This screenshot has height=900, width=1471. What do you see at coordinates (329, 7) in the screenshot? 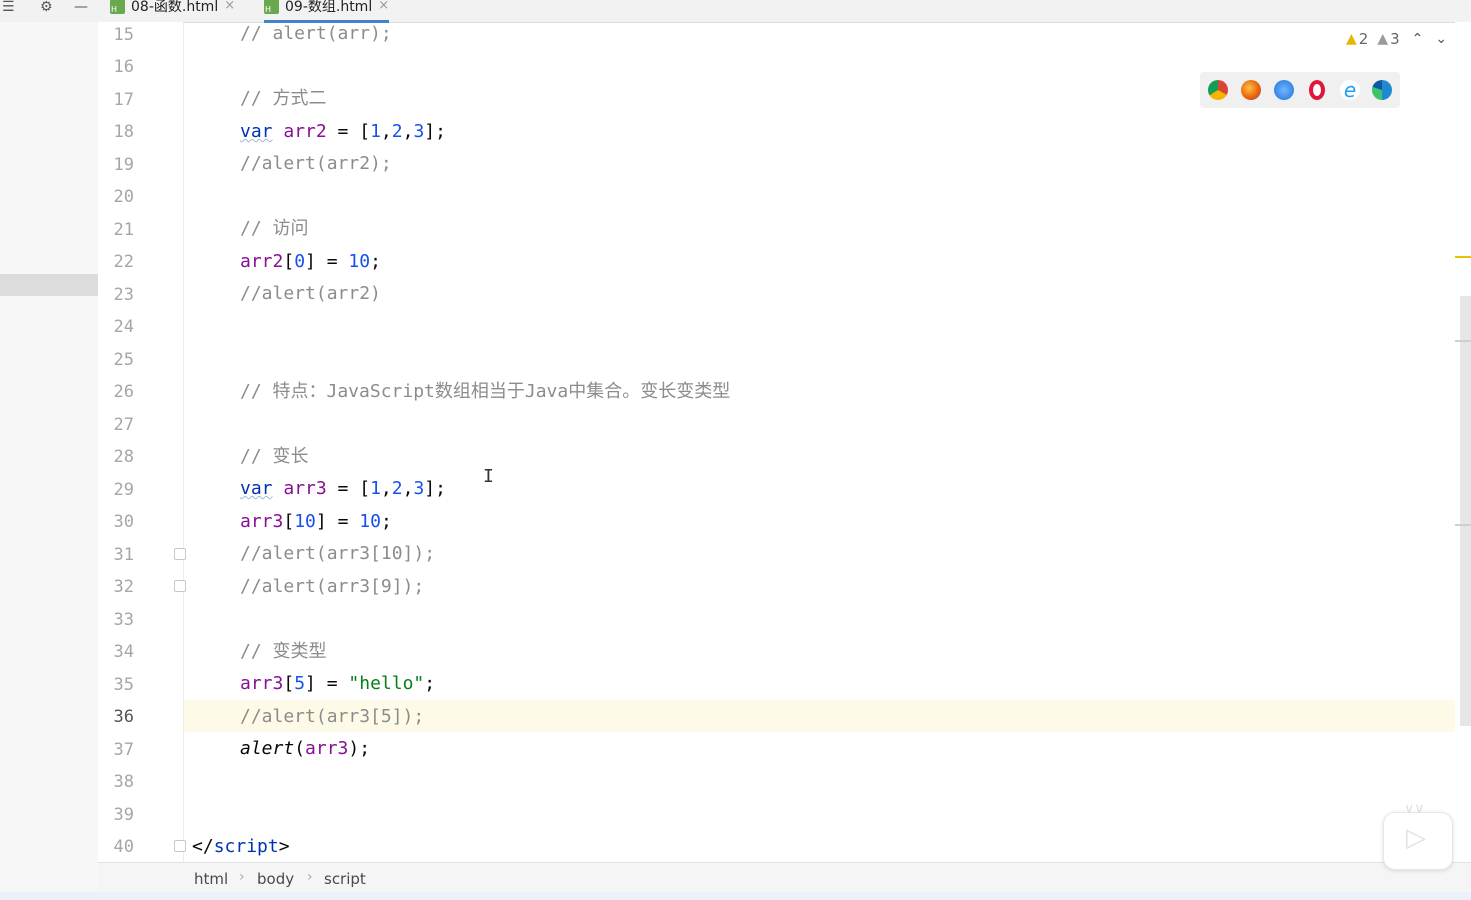
I see `tab-label: 09-数组.html` at bounding box center [329, 7].